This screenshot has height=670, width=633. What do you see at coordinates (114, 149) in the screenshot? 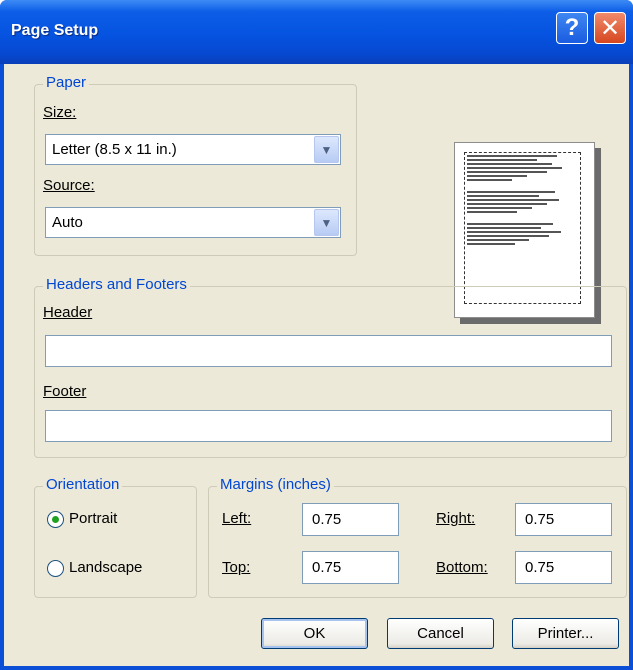
I see `size-dropdown-value: Letter (8.5 x 11 in.)` at bounding box center [114, 149].